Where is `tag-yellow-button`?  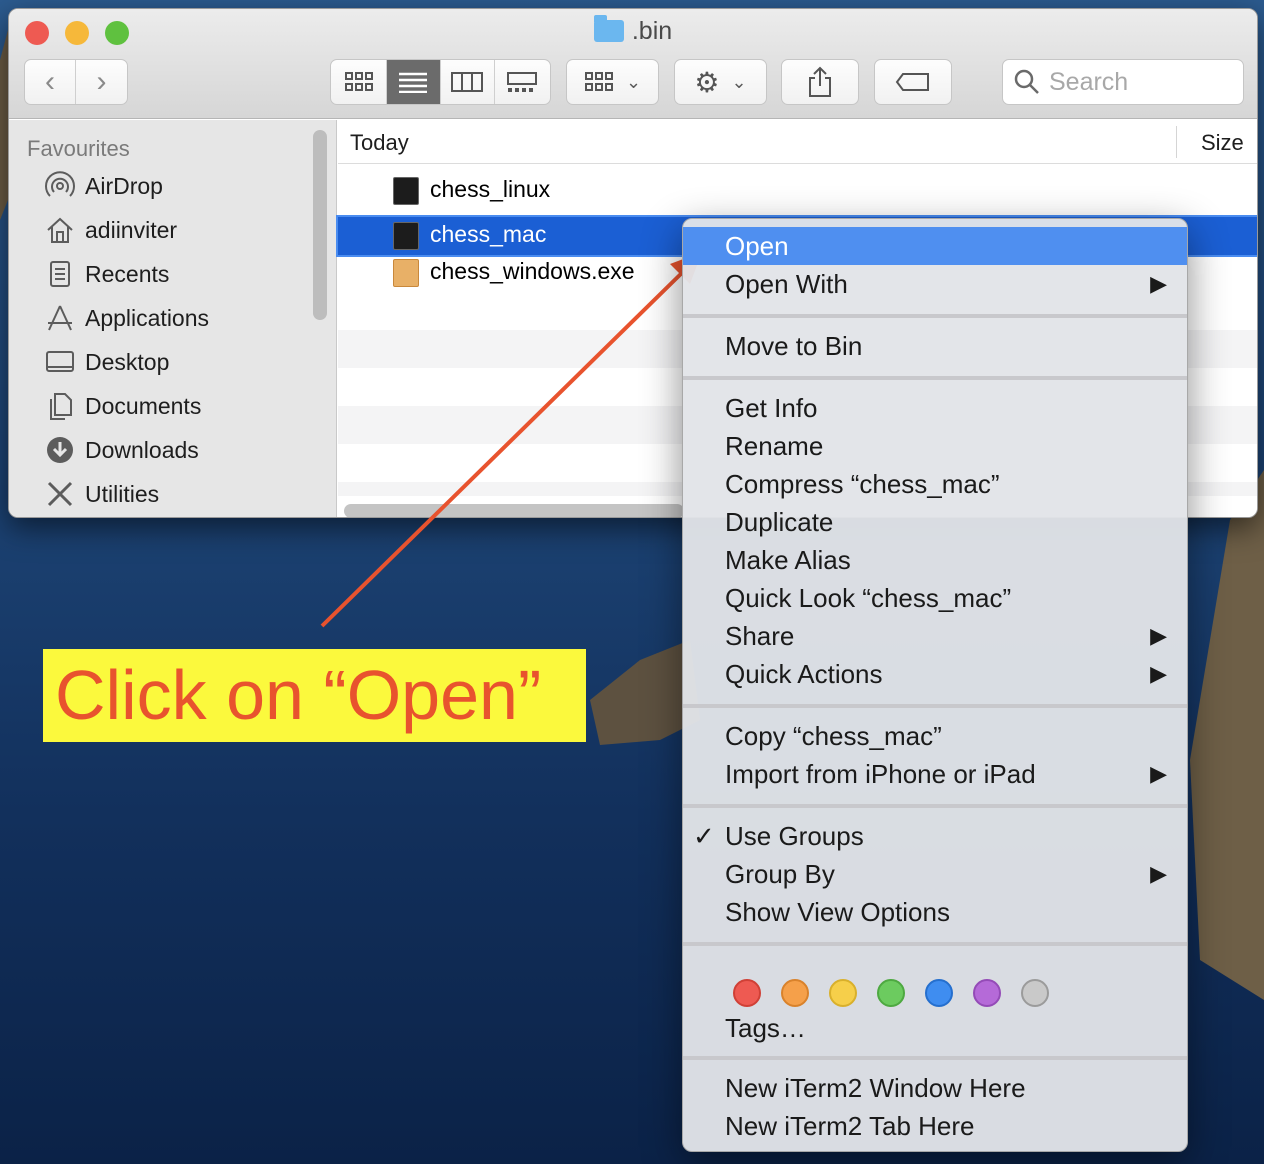
tag-yellow-button is located at coordinates (843, 993).